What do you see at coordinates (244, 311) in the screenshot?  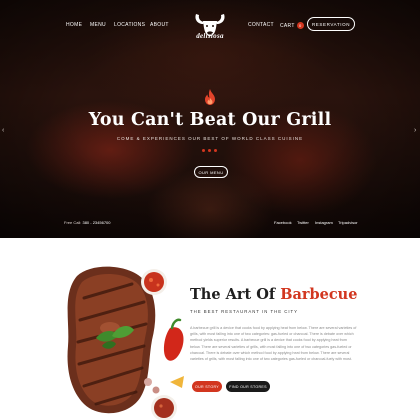 I see `section-subtitle: The best restaurant in the city` at bounding box center [244, 311].